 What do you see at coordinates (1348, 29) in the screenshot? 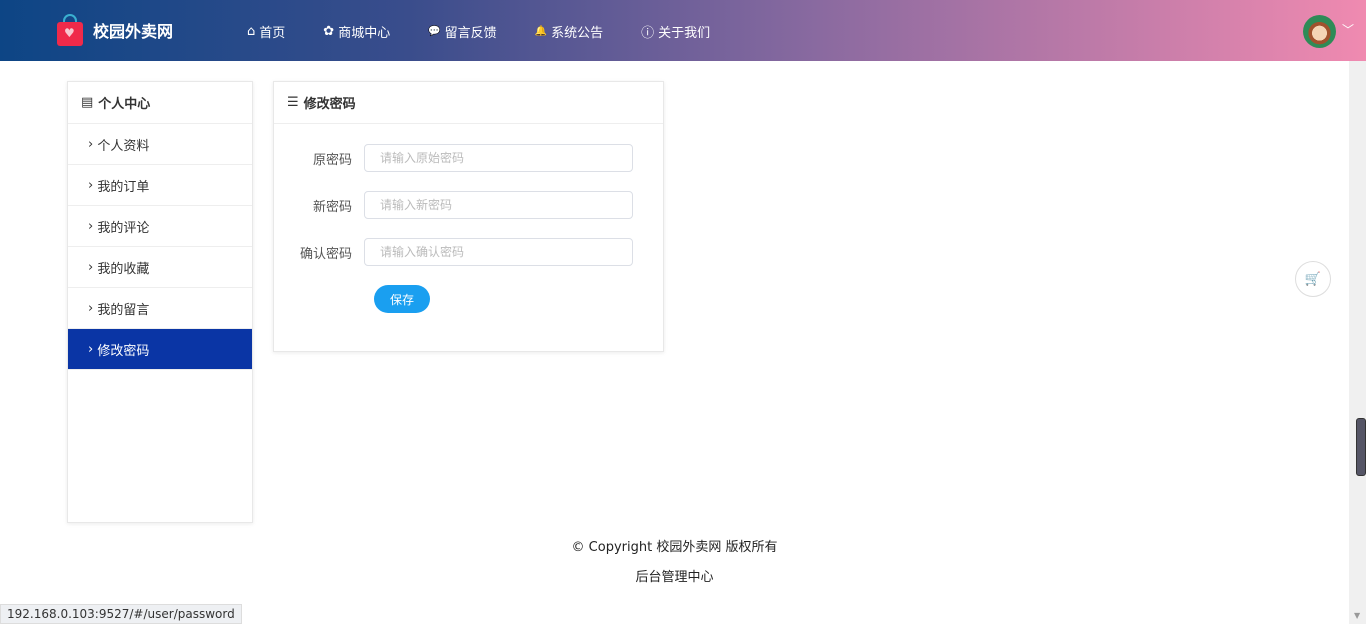
I see `chevron-down-icon: ﹀` at bounding box center [1348, 29].